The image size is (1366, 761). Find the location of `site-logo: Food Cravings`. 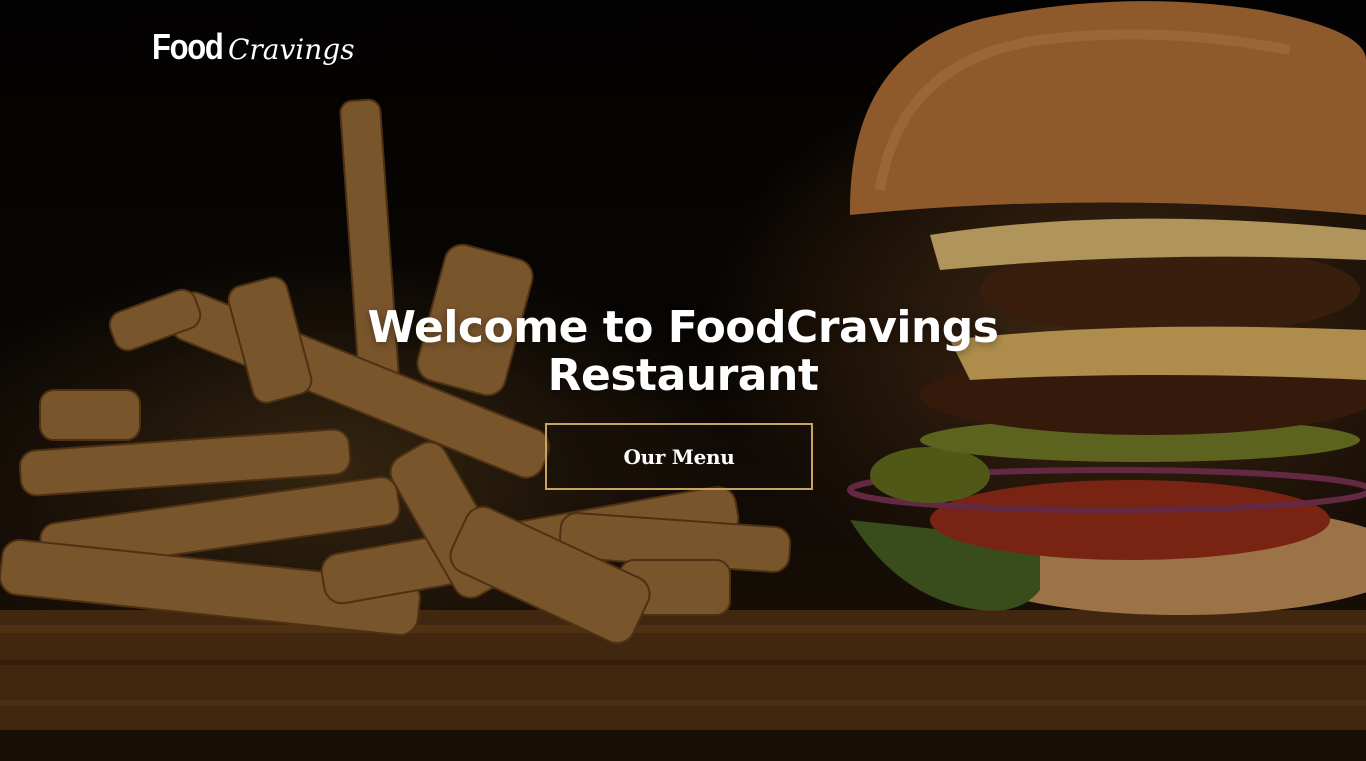

site-logo: Food Cravings is located at coordinates (253, 47).